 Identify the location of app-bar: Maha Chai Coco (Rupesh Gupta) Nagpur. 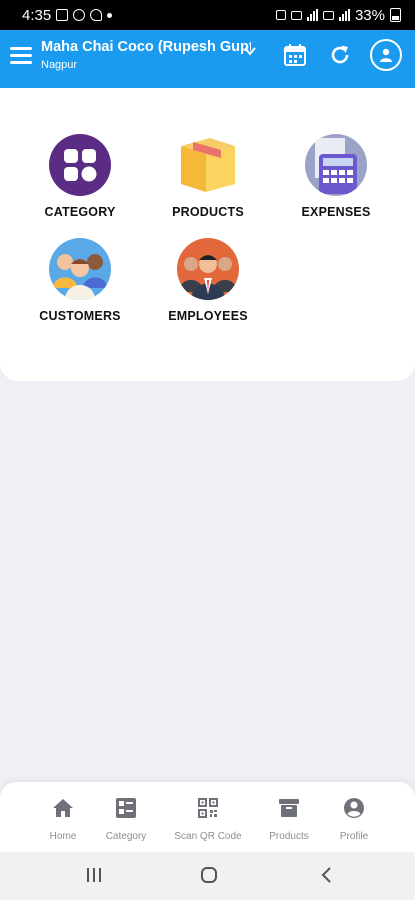
(207, 59).